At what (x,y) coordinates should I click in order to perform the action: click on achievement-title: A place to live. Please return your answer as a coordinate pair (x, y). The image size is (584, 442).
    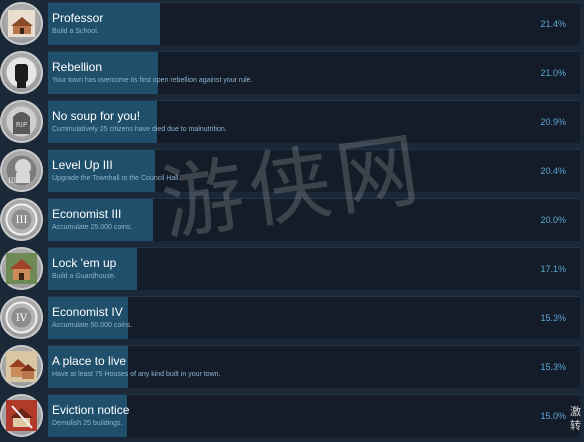
    Looking at the image, I should click on (89, 361).